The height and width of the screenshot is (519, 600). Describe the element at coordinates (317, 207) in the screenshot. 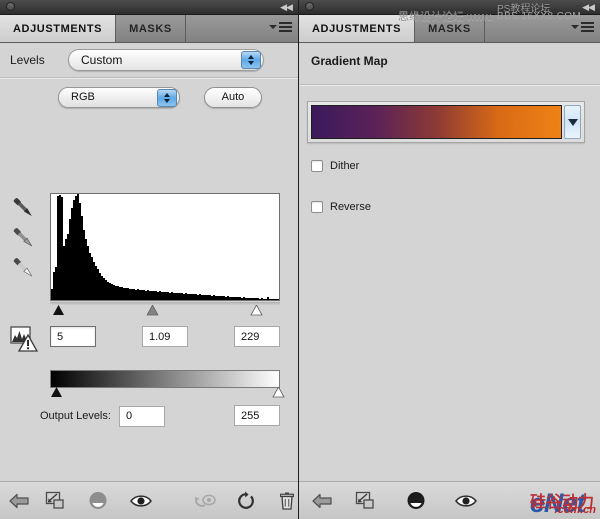

I see `reverse-checkbox` at that location.